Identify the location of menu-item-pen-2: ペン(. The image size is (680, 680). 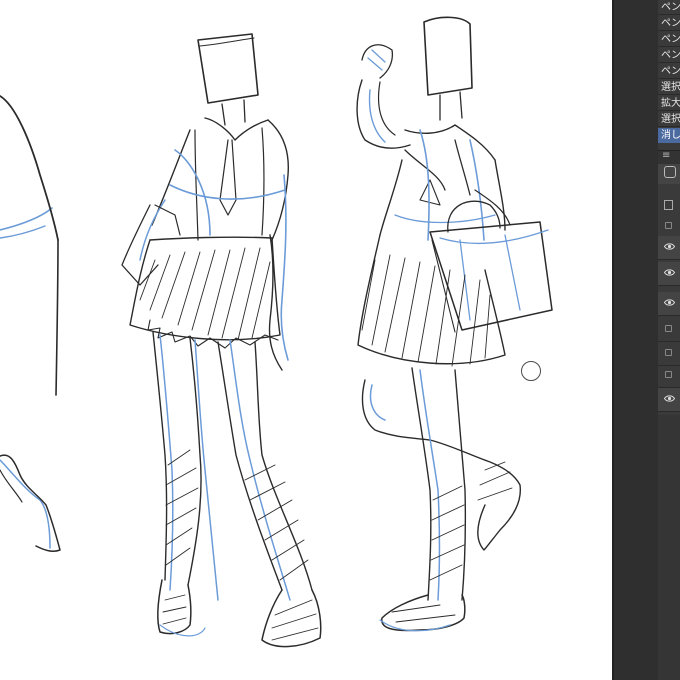
(669, 23).